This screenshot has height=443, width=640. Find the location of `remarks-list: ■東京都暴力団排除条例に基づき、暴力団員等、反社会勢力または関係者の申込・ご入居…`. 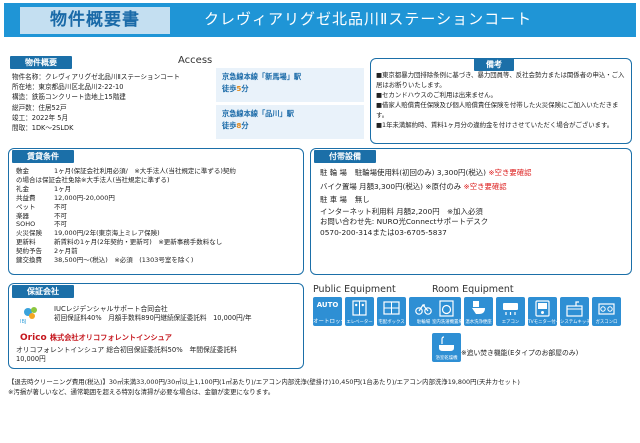

remarks-list: ■東京都暴力団排除条例に基づき、暴力団員等、反社会勢力または関係者の申込・ご入居… is located at coordinates (503, 100).